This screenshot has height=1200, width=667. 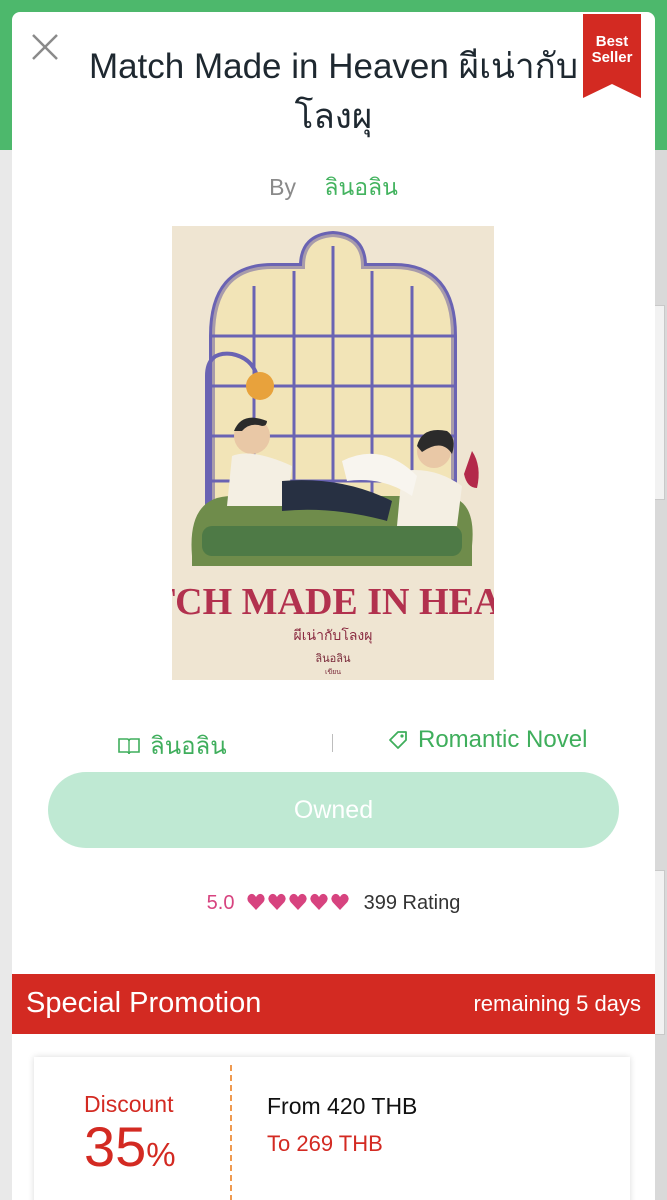 I want to click on book-title: Match Made in Heaven ผีเน่ากับโลงผุ, so click(x=333, y=91).